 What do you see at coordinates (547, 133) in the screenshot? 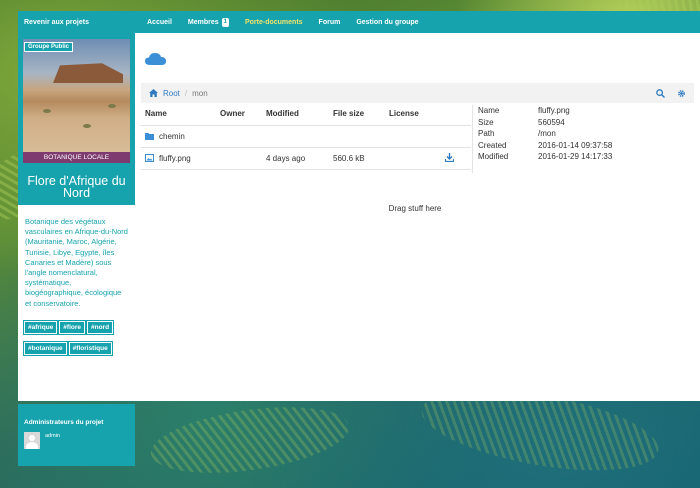
I see `detail-value: /mon` at bounding box center [547, 133].